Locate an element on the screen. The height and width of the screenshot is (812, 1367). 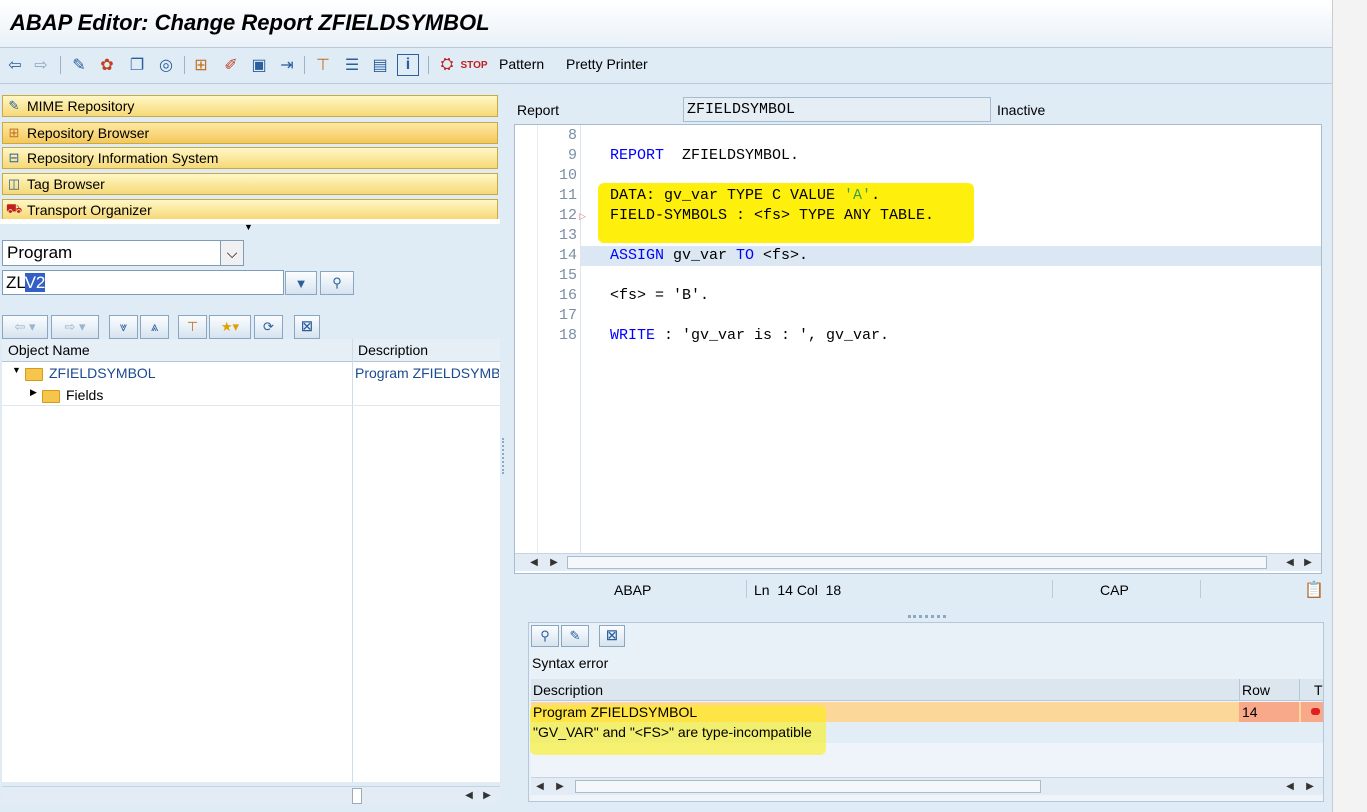
line-number: 8 is located at coordinates (572, 135).